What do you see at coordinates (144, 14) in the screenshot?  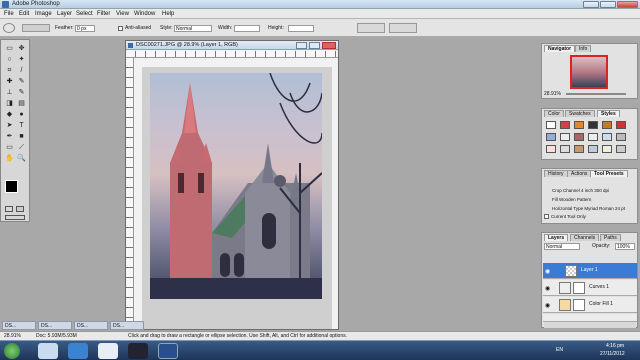 I see `menu-window: Window` at bounding box center [144, 14].